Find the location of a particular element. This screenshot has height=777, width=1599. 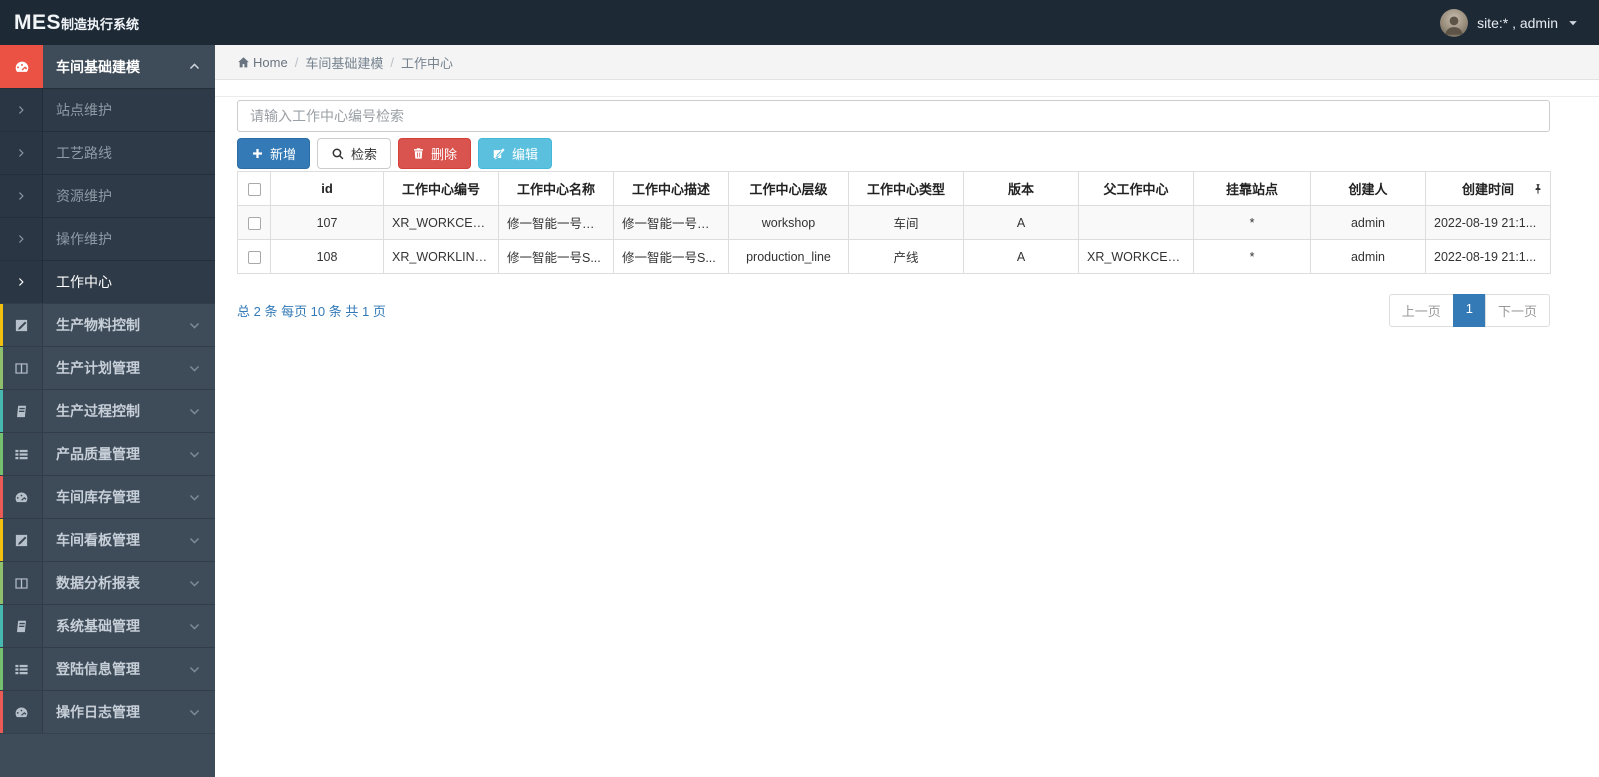

search-button-label: 检索 is located at coordinates (364, 154).